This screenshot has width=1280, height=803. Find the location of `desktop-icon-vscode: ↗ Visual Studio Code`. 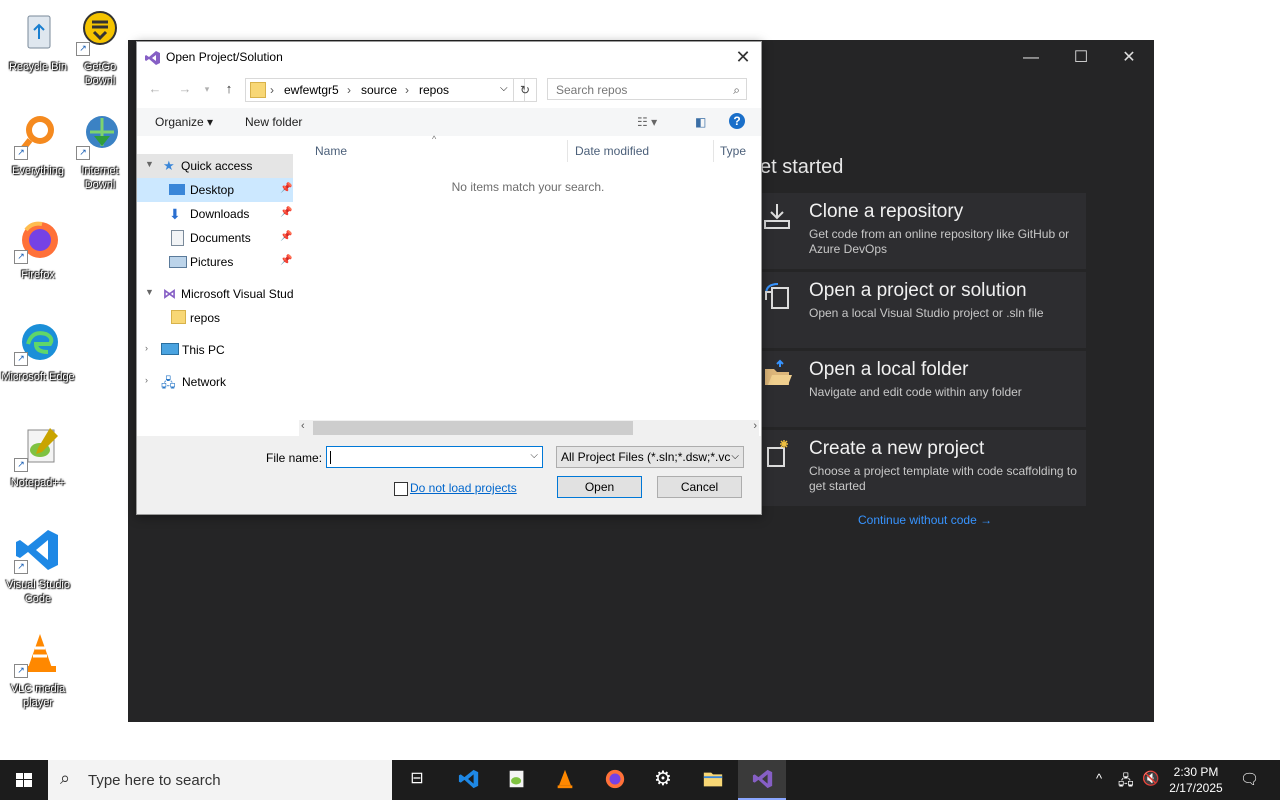

desktop-icon-vscode: ↗ Visual Studio Code is located at coordinates (38, 566).